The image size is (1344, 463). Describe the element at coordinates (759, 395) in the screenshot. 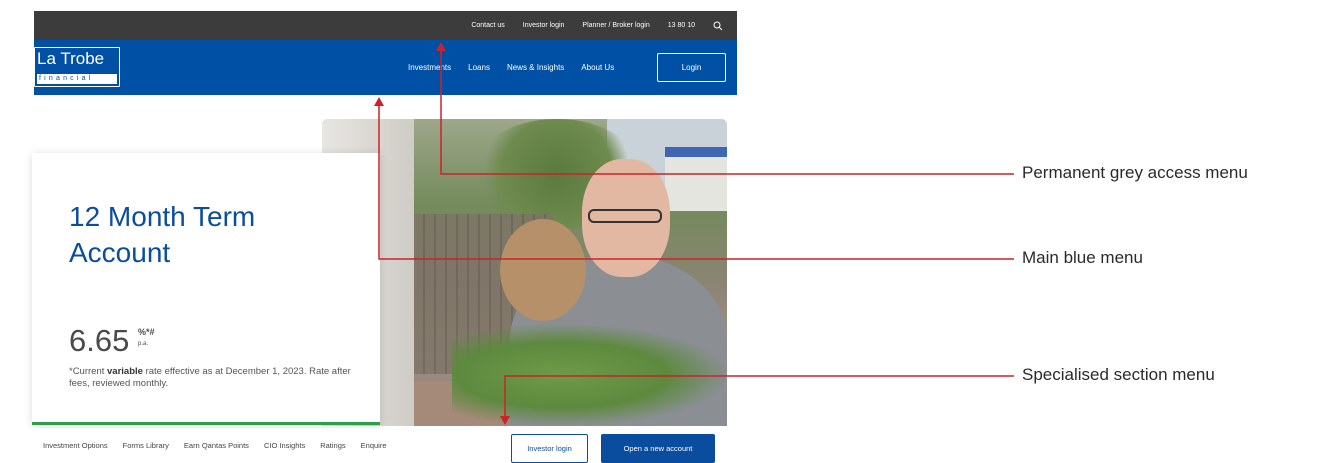

I see `section-menu-pointer` at that location.